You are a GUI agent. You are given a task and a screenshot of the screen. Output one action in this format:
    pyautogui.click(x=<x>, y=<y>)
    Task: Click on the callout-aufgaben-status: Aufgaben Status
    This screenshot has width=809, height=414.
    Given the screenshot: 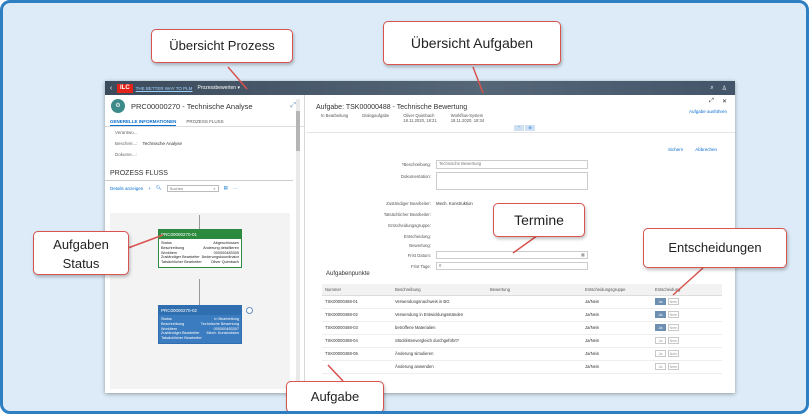 What is the action you would take?
    pyautogui.click(x=81, y=253)
    